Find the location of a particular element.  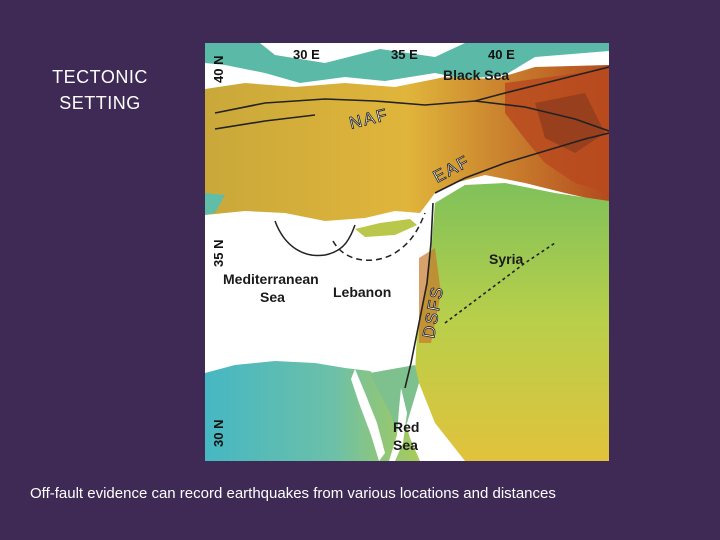

black-sea-label: Black Sea is located at coordinates (476, 75).